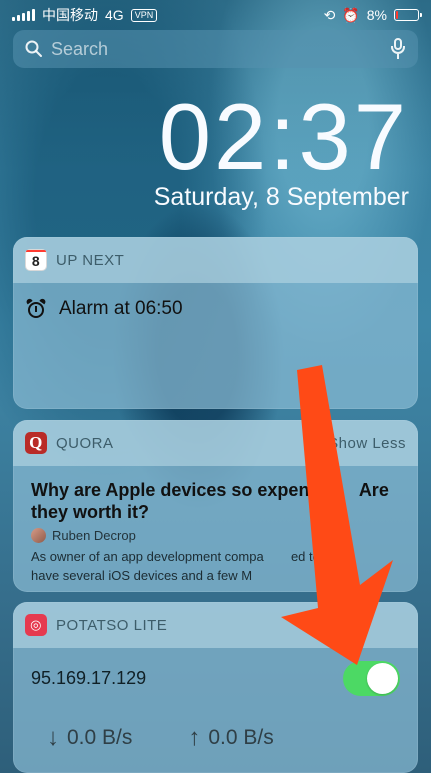 This screenshot has width=431, height=773. Describe the element at coordinates (112, 625) in the screenshot. I see `potatso-title: POTATSO LITE` at that location.